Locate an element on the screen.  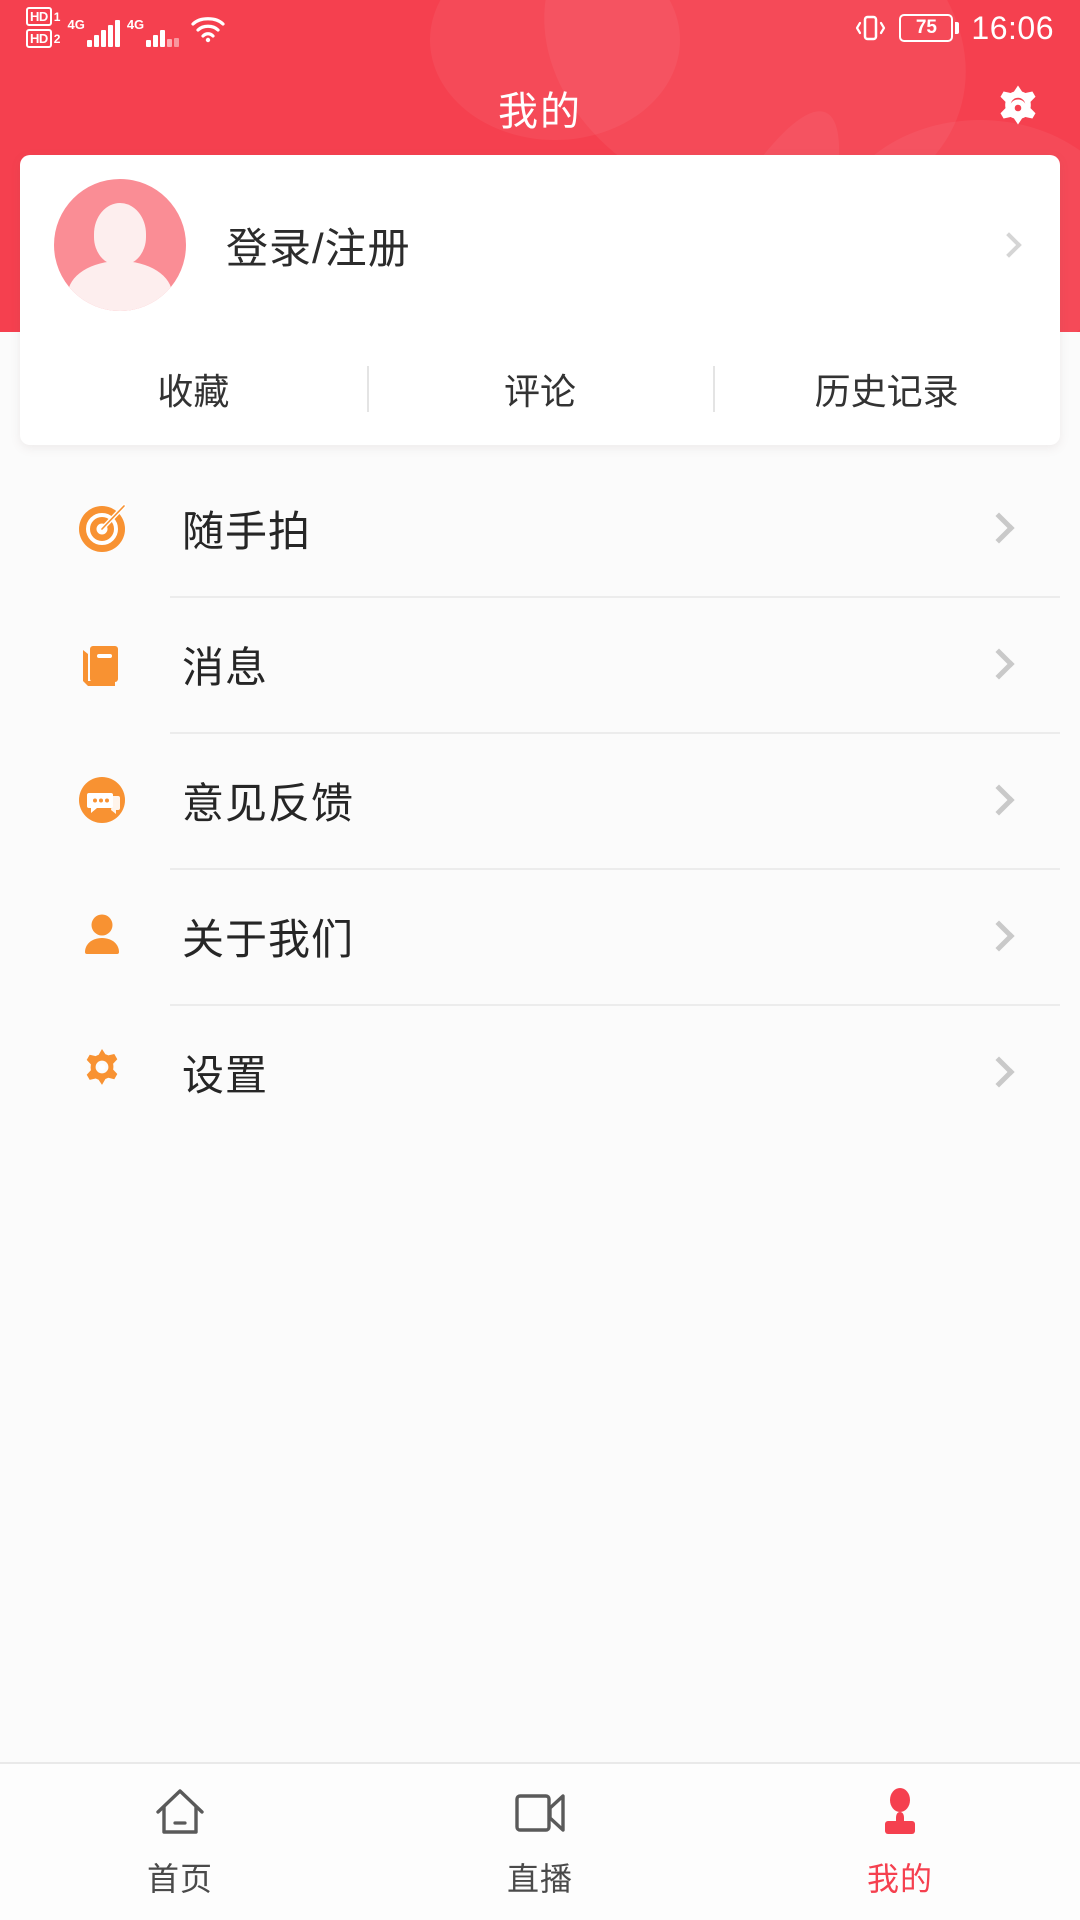
battery-icon: 75 is located at coordinates (929, 28).